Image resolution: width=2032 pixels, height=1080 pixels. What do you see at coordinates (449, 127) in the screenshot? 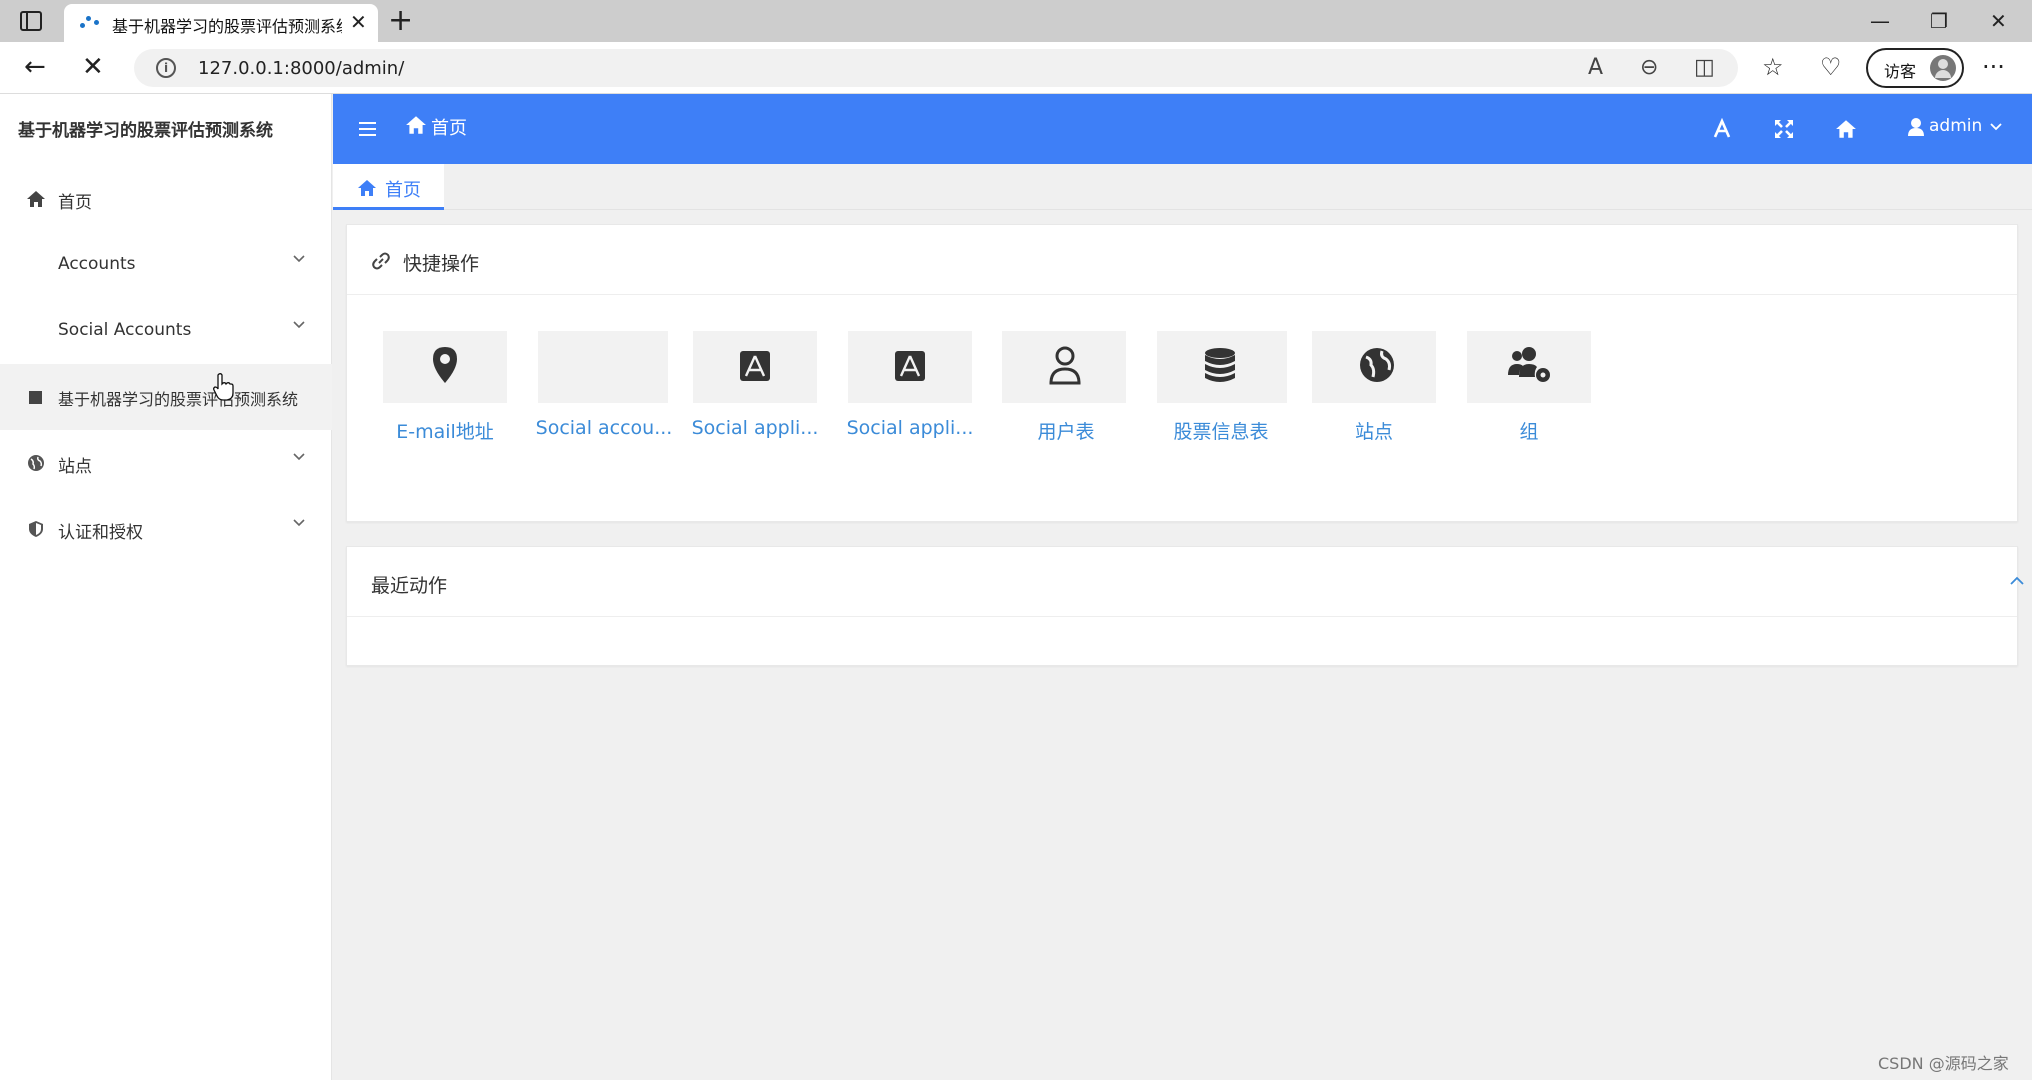
I see `header-home-link: 首页` at bounding box center [449, 127].